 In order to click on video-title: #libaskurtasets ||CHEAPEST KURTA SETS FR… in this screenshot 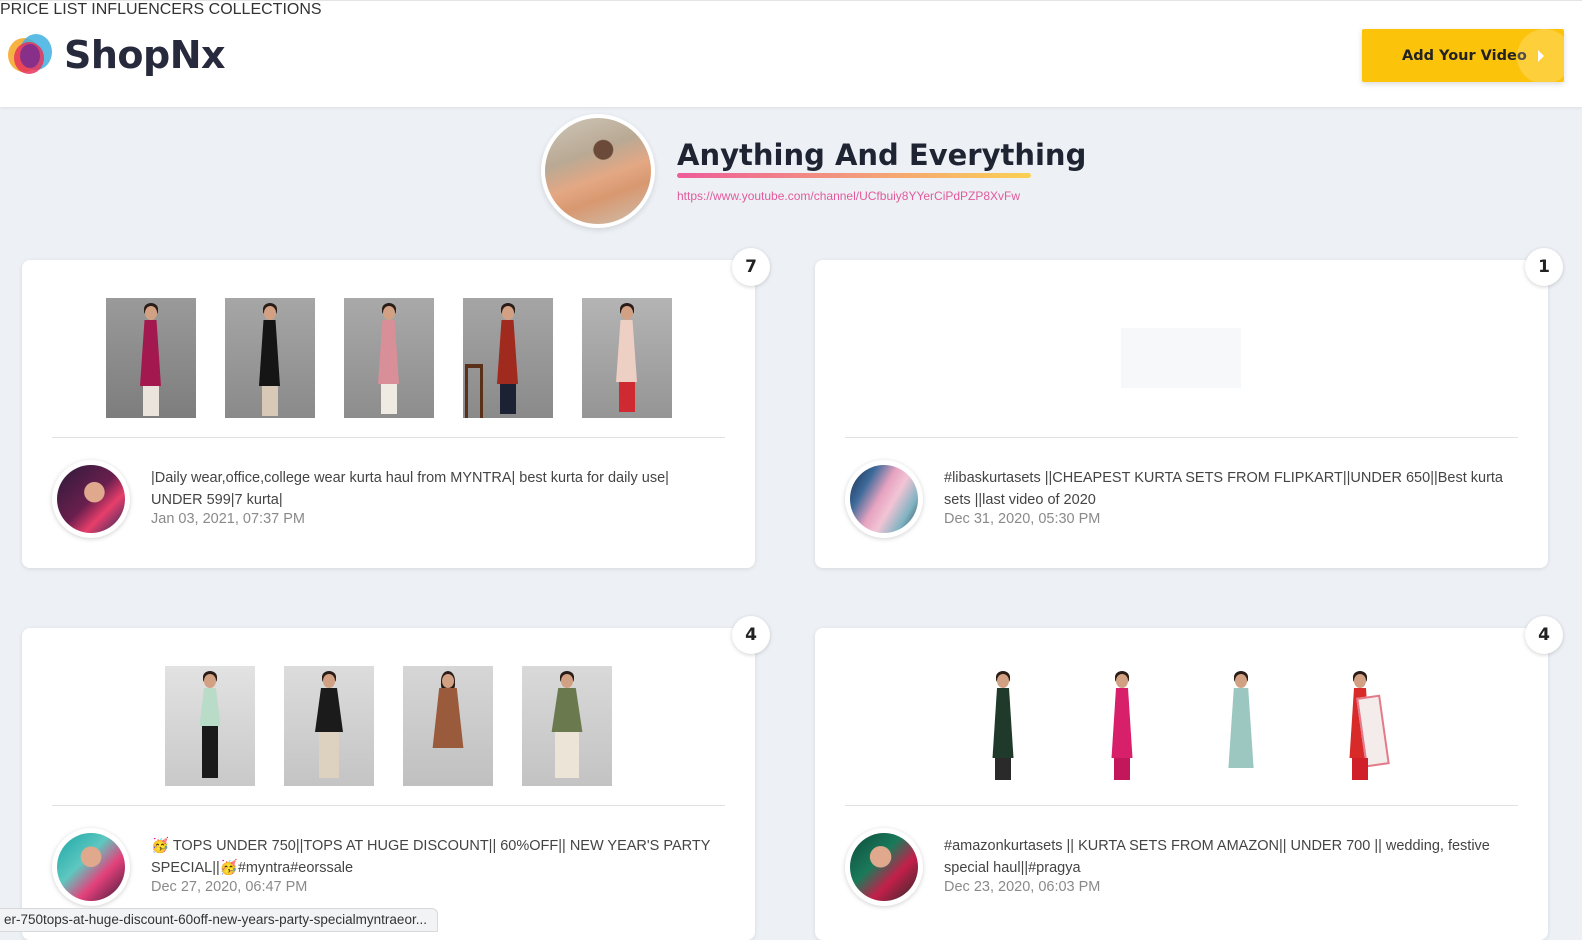, I will do `click(1224, 489)`.